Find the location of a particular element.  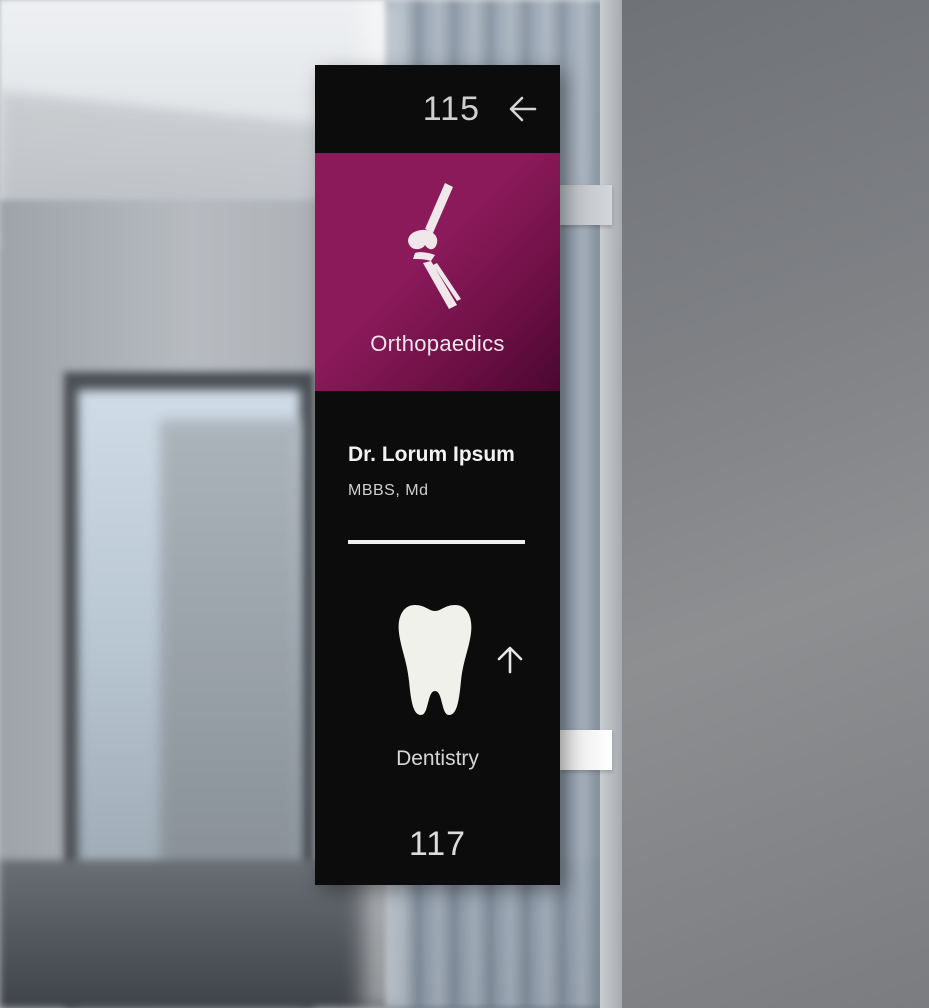

arrow-up-icon is located at coordinates (510, 662).